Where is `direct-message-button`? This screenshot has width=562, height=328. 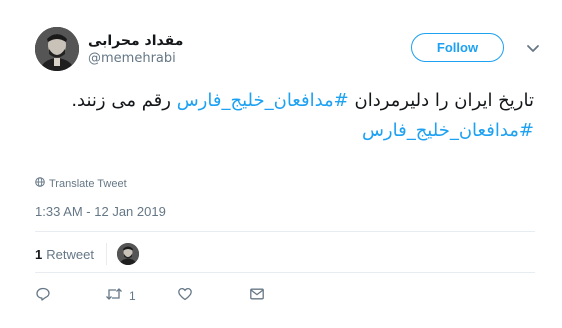 direct-message-button is located at coordinates (257, 295).